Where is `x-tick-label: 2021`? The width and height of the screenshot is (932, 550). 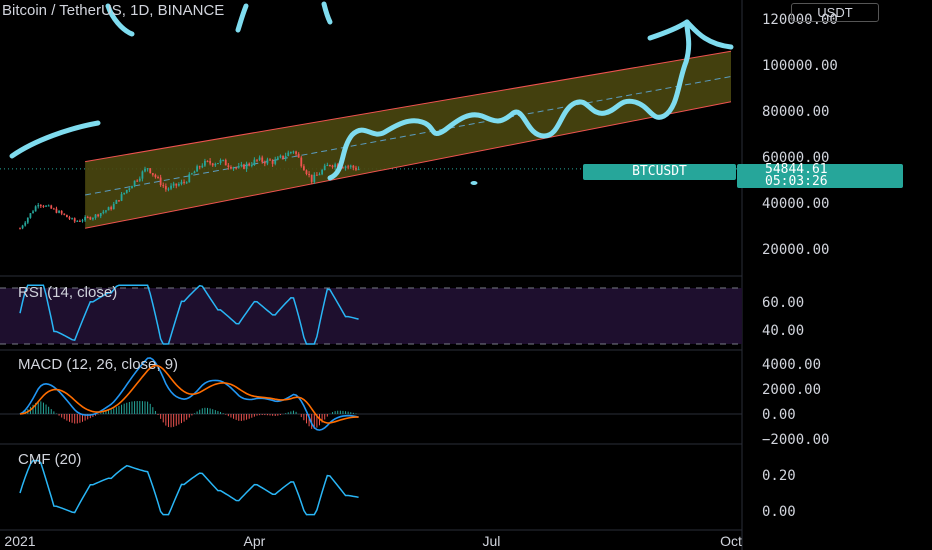 x-tick-label: 2021 is located at coordinates (19, 541).